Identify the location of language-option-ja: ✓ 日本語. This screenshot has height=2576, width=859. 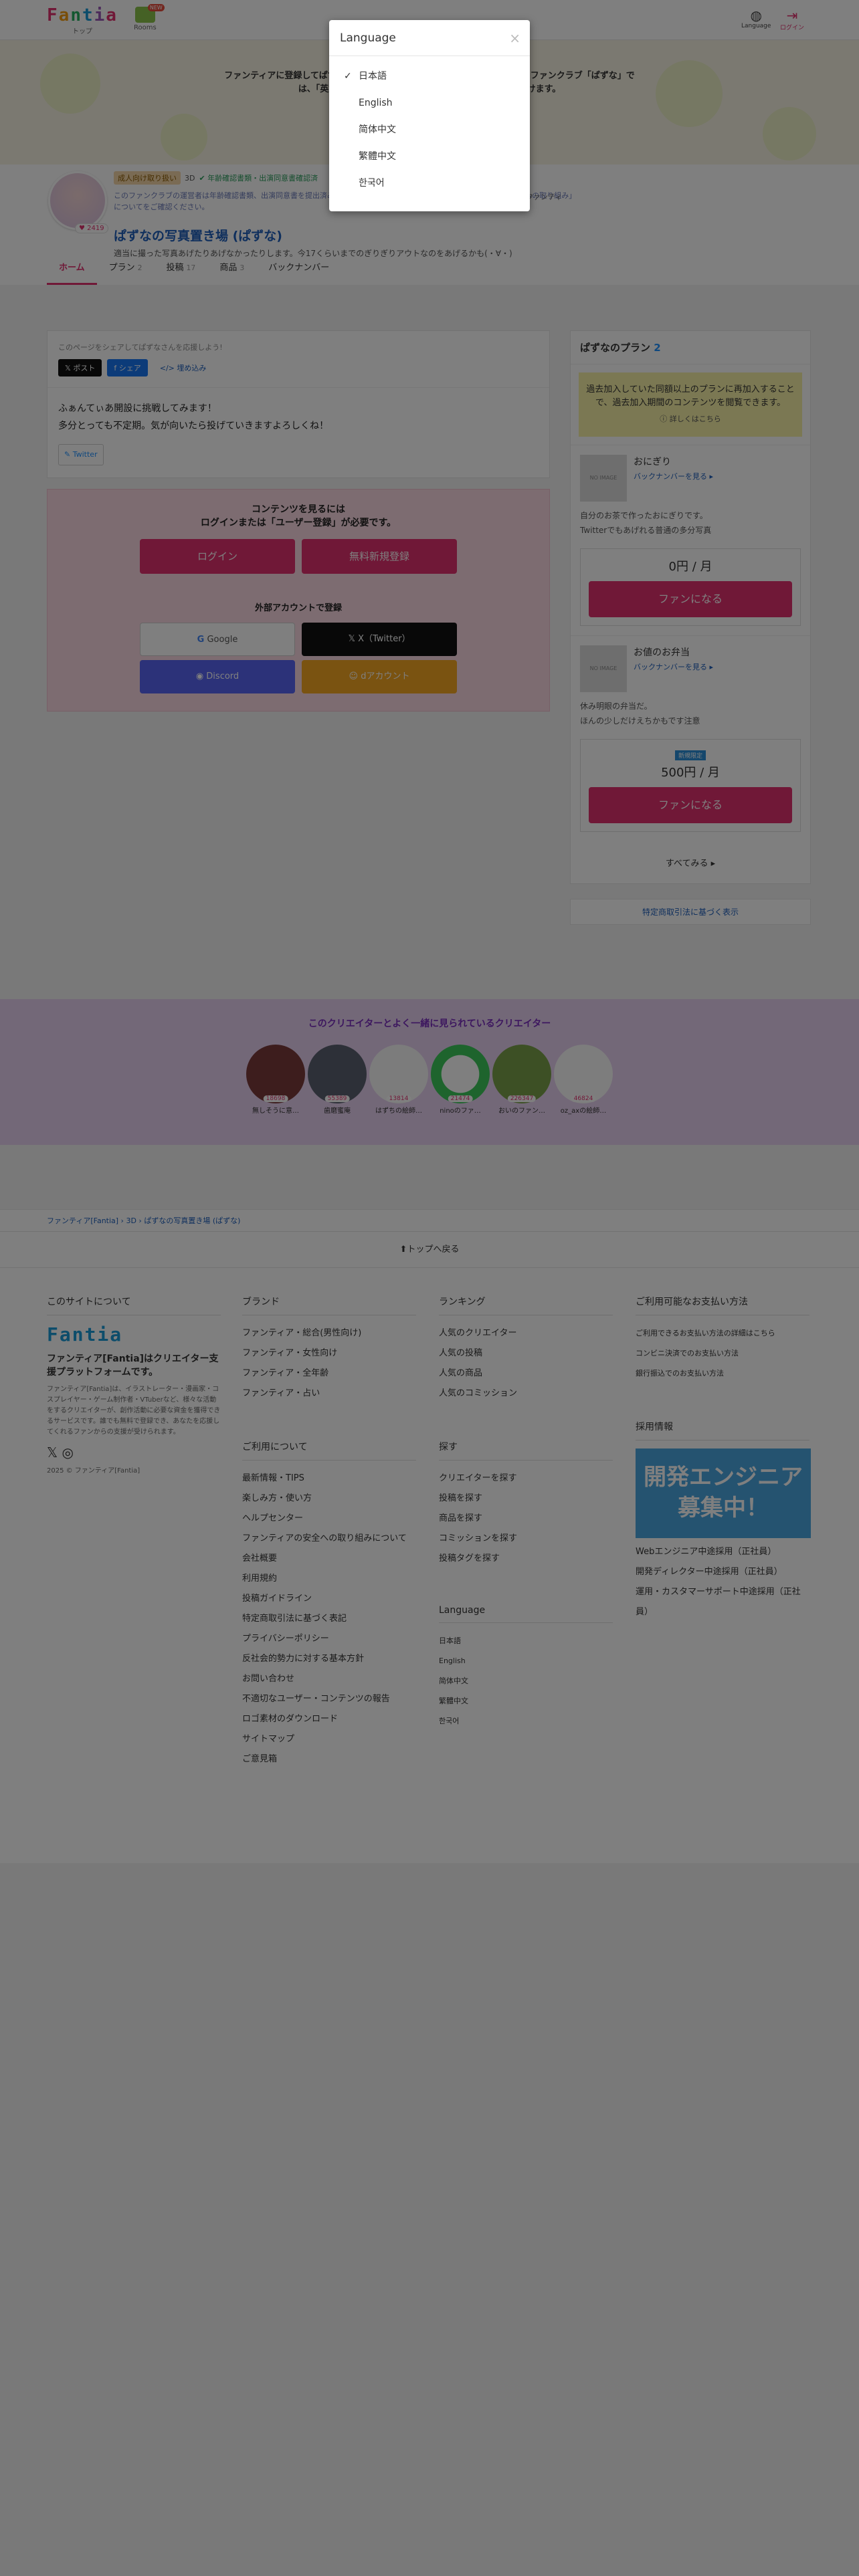
(429, 76).